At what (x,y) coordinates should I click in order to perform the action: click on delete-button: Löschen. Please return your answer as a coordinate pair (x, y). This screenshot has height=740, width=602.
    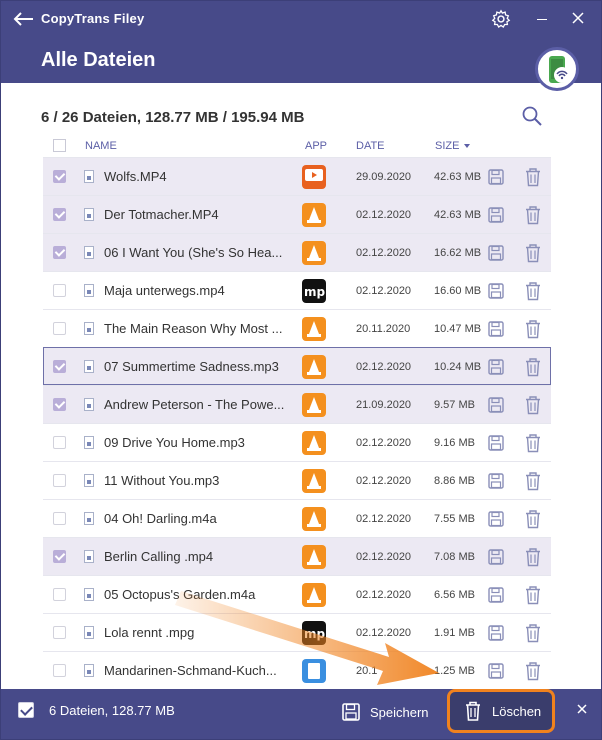
    Looking at the image, I should click on (501, 711).